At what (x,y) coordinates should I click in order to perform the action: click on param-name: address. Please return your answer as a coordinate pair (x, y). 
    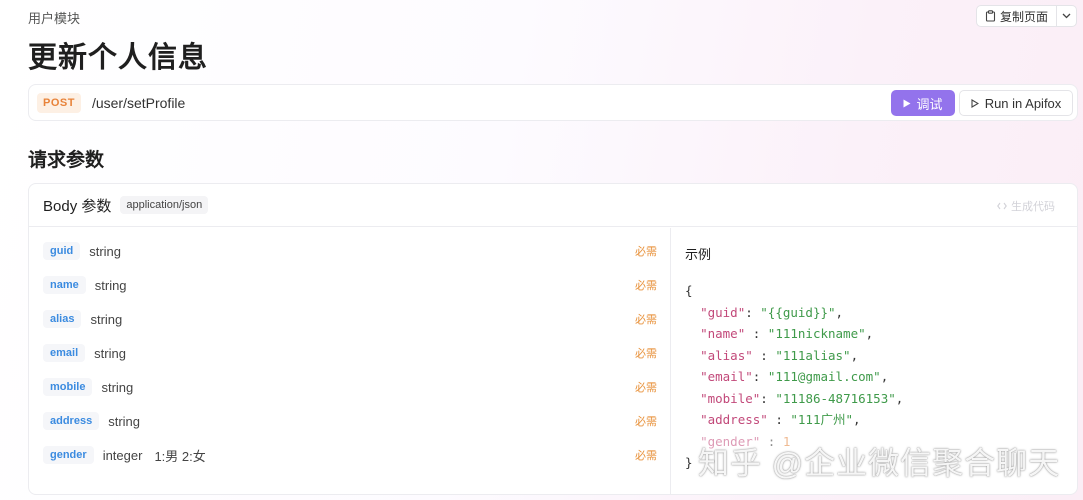
    Looking at the image, I should click on (71, 421).